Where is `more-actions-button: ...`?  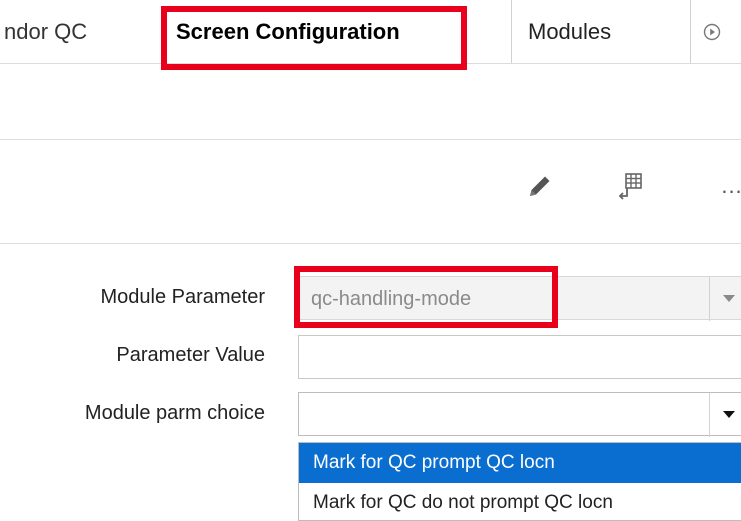
more-actions-button: ... is located at coordinates (728, 186).